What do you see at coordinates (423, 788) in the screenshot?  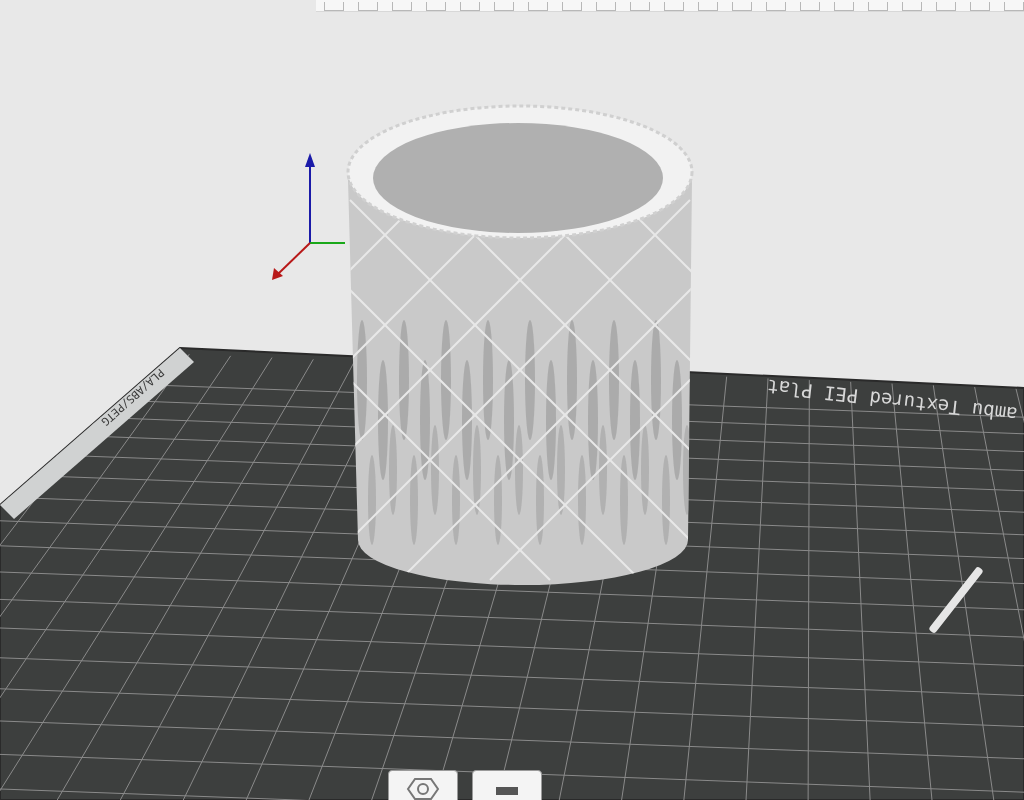 I see `hexagon-nut-icon` at bounding box center [423, 788].